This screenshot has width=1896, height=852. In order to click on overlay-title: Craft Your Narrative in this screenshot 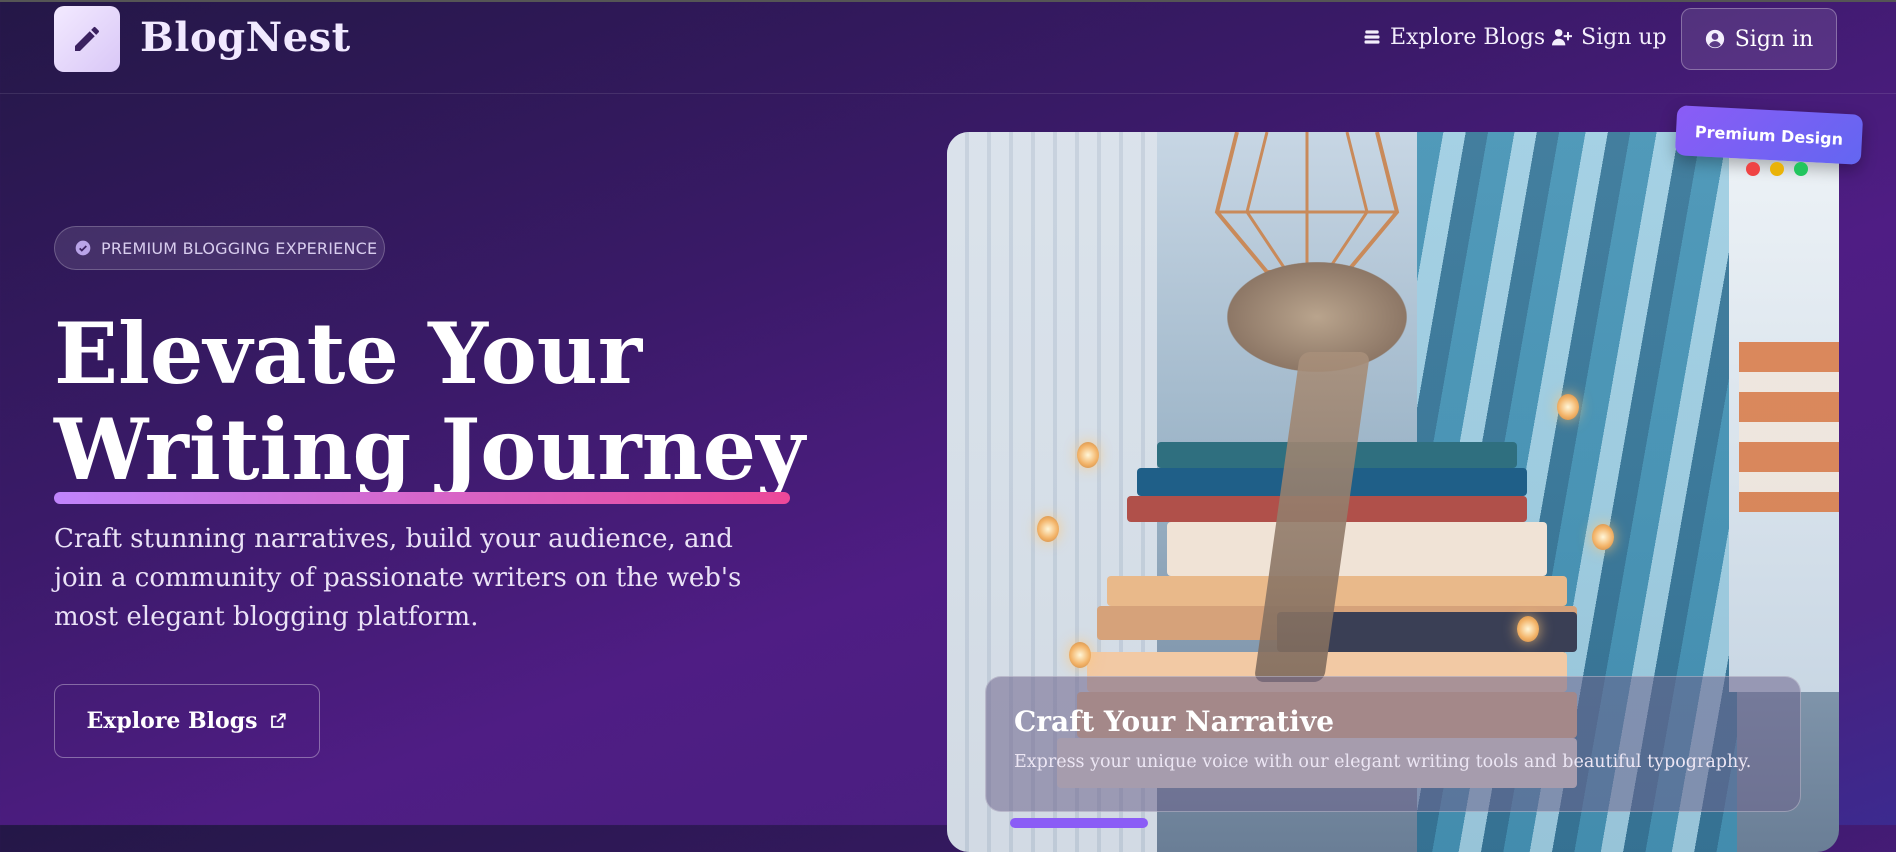, I will do `click(1174, 721)`.